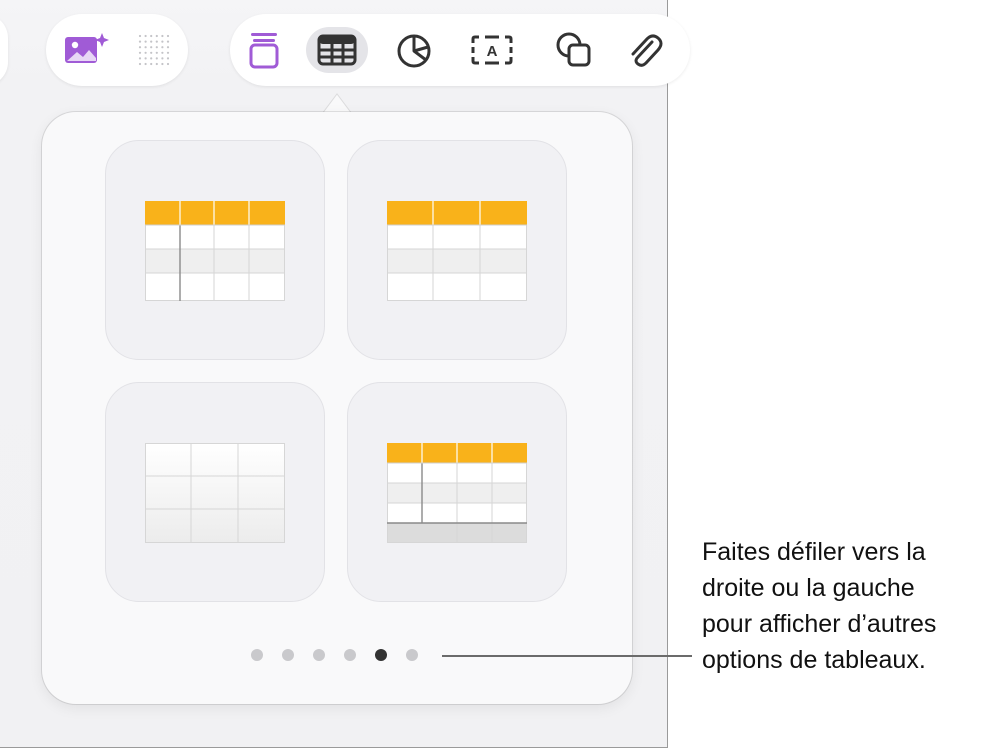 This screenshot has width=998, height=750. I want to click on shapes-button, so click(574, 50).